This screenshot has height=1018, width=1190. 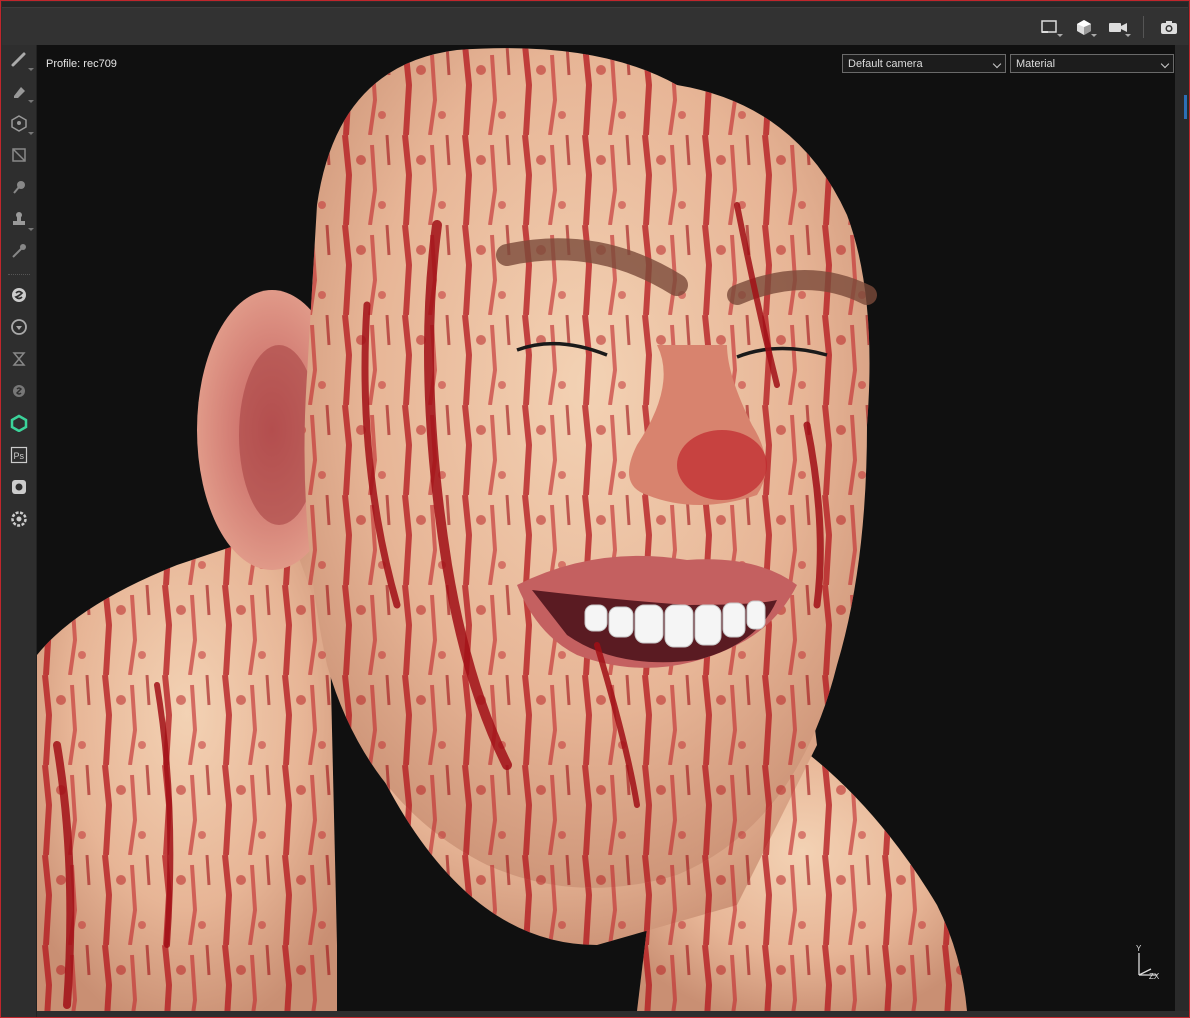 What do you see at coordinates (19, 487) in the screenshot?
I see `send-to-icon` at bounding box center [19, 487].